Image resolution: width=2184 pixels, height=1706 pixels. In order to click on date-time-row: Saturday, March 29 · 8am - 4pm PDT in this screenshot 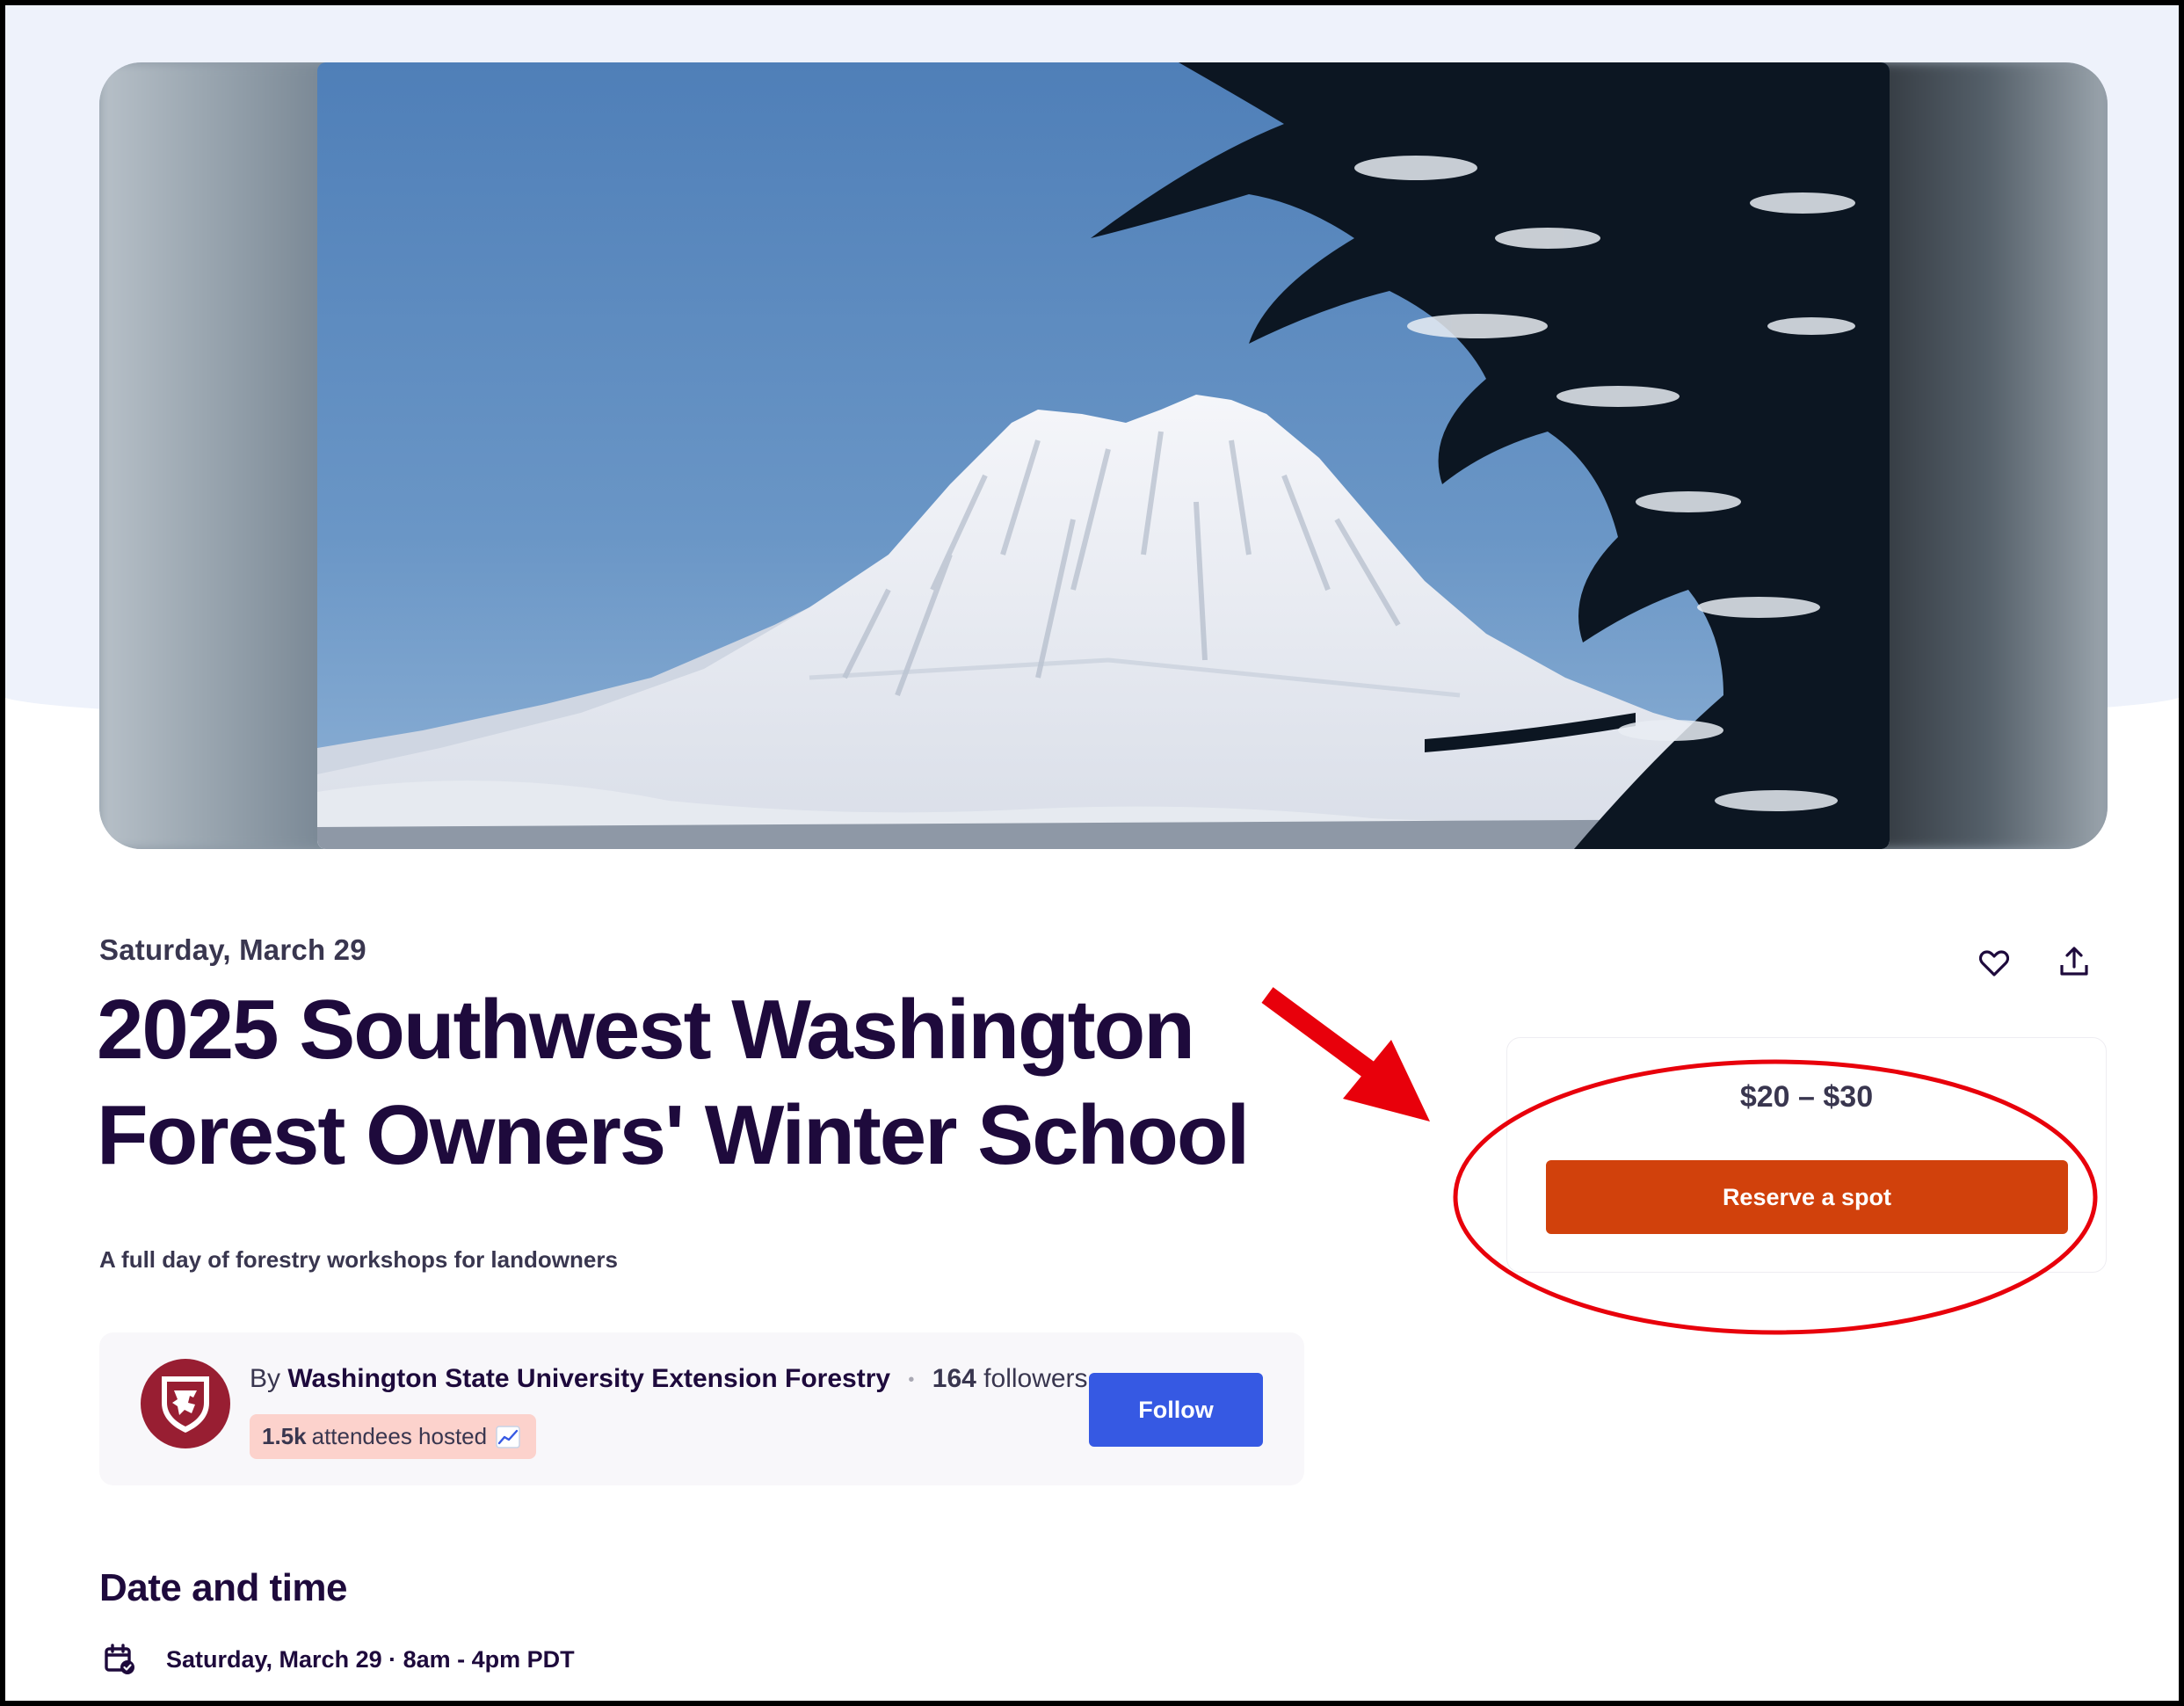, I will do `click(339, 1659)`.